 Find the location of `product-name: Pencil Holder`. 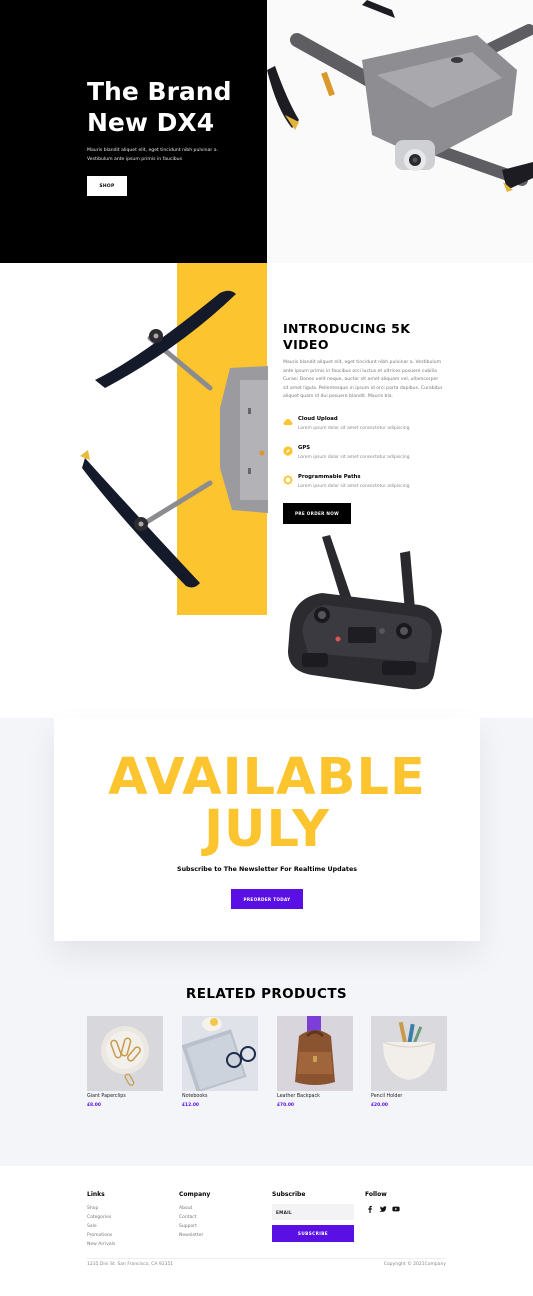

product-name: Pencil Holder is located at coordinates (386, 1096).